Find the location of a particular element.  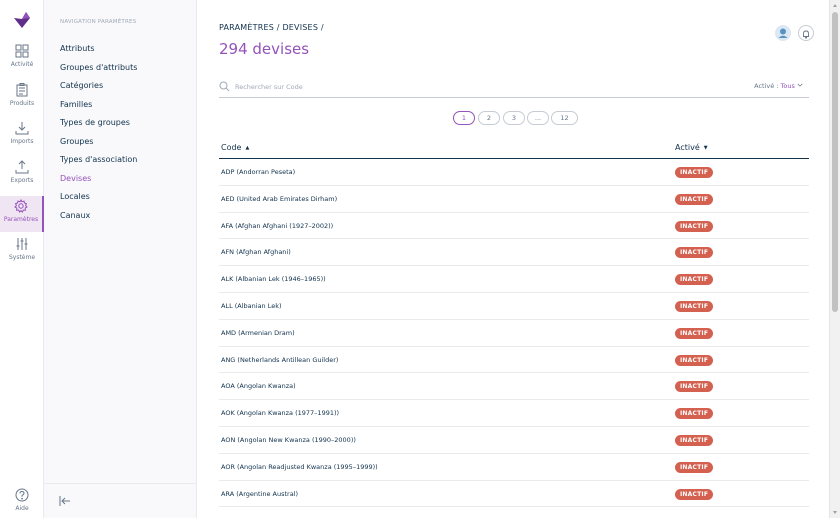

subnav-item-currencies: Devises is located at coordinates (98, 181).